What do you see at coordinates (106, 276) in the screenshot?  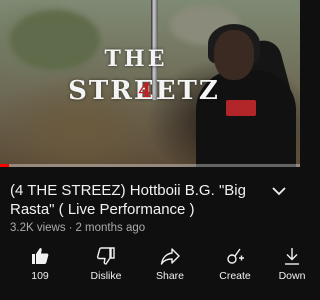 I see `dislike-label: Dislike` at bounding box center [106, 276].